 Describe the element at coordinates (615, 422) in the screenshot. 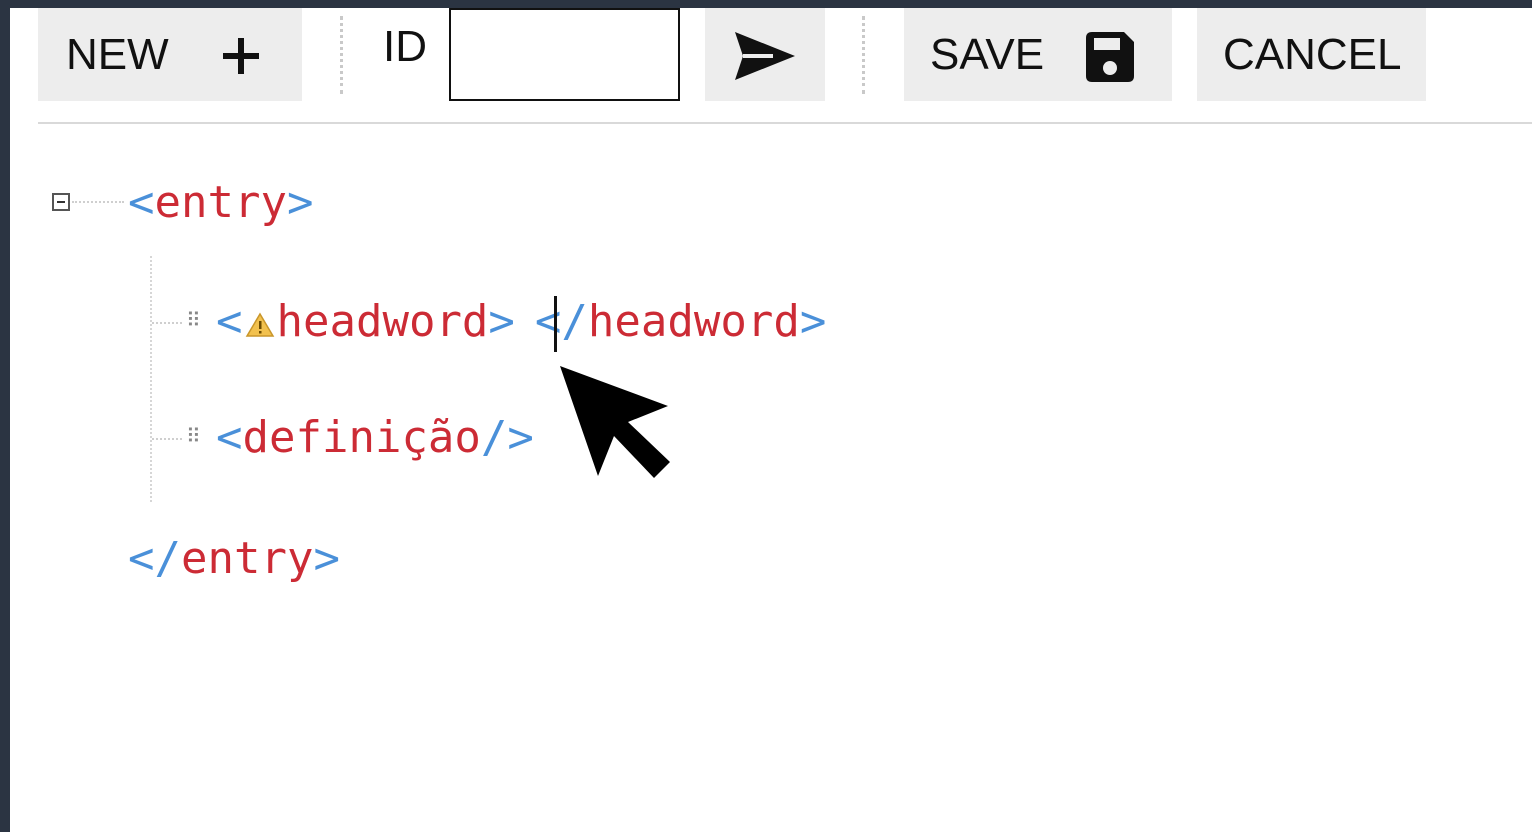

I see `mouse-pointer-icon` at that location.